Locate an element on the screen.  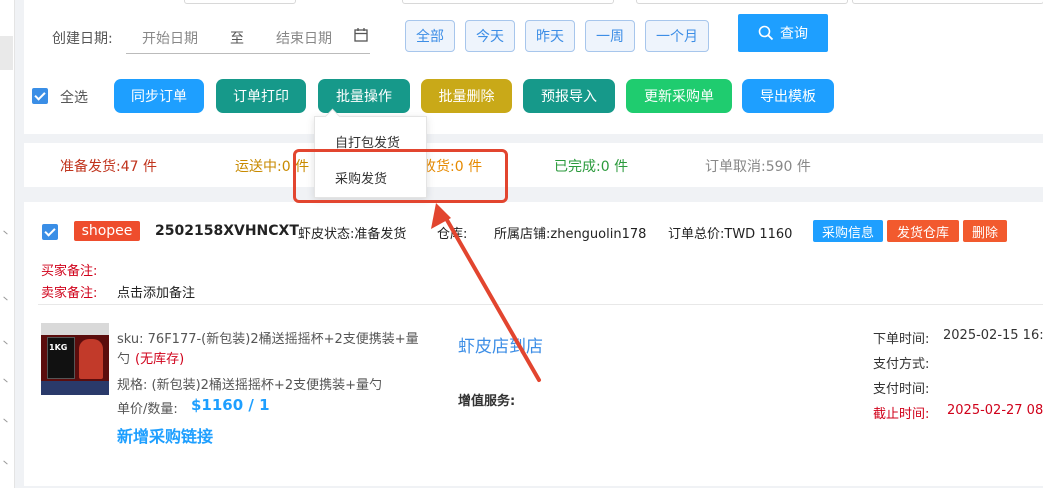
range-month-button: 一个月 is located at coordinates (677, 36).